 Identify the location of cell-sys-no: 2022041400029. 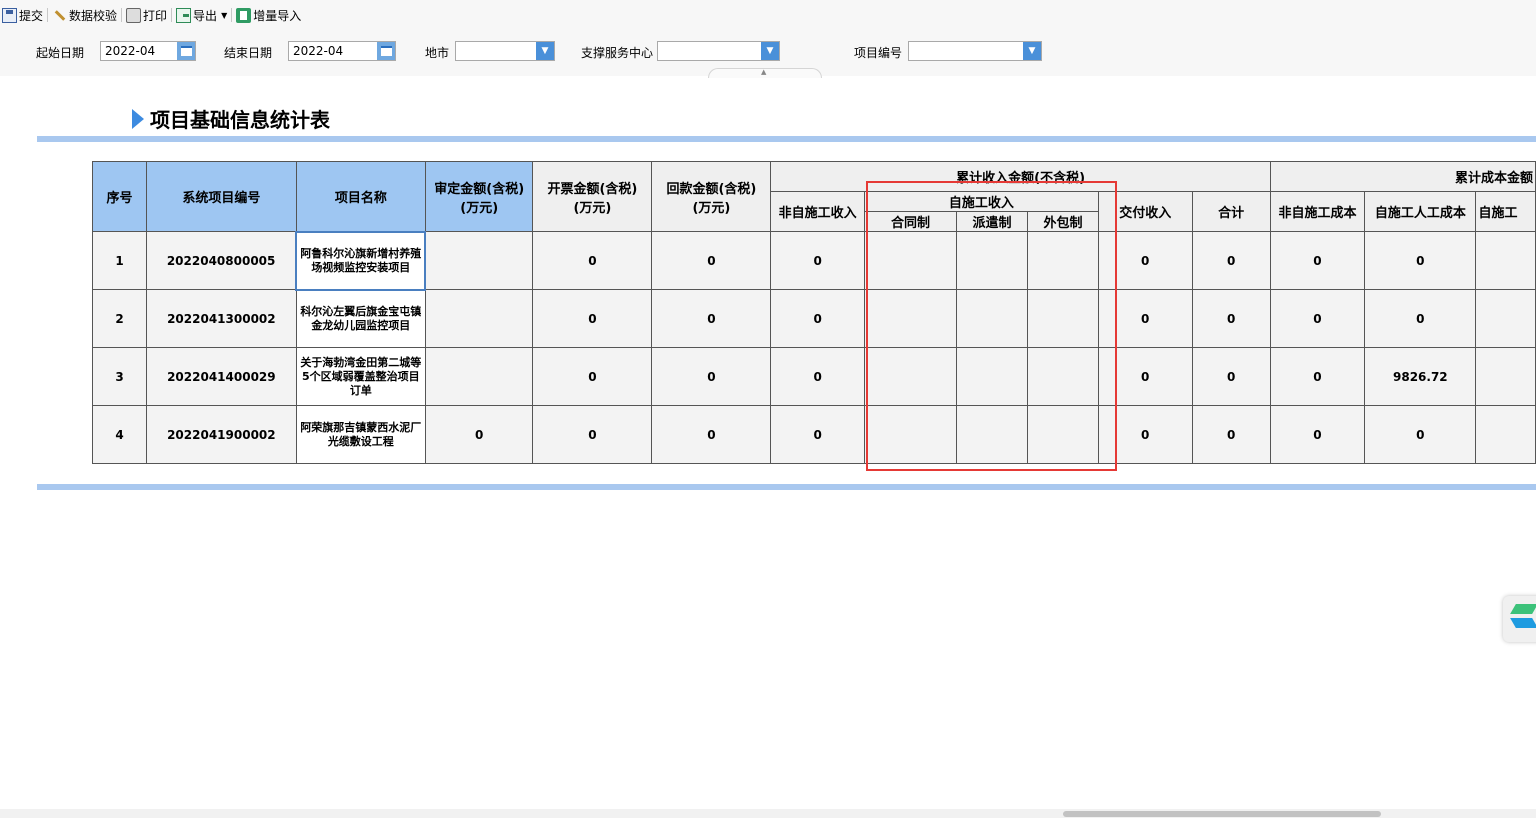
(221, 376).